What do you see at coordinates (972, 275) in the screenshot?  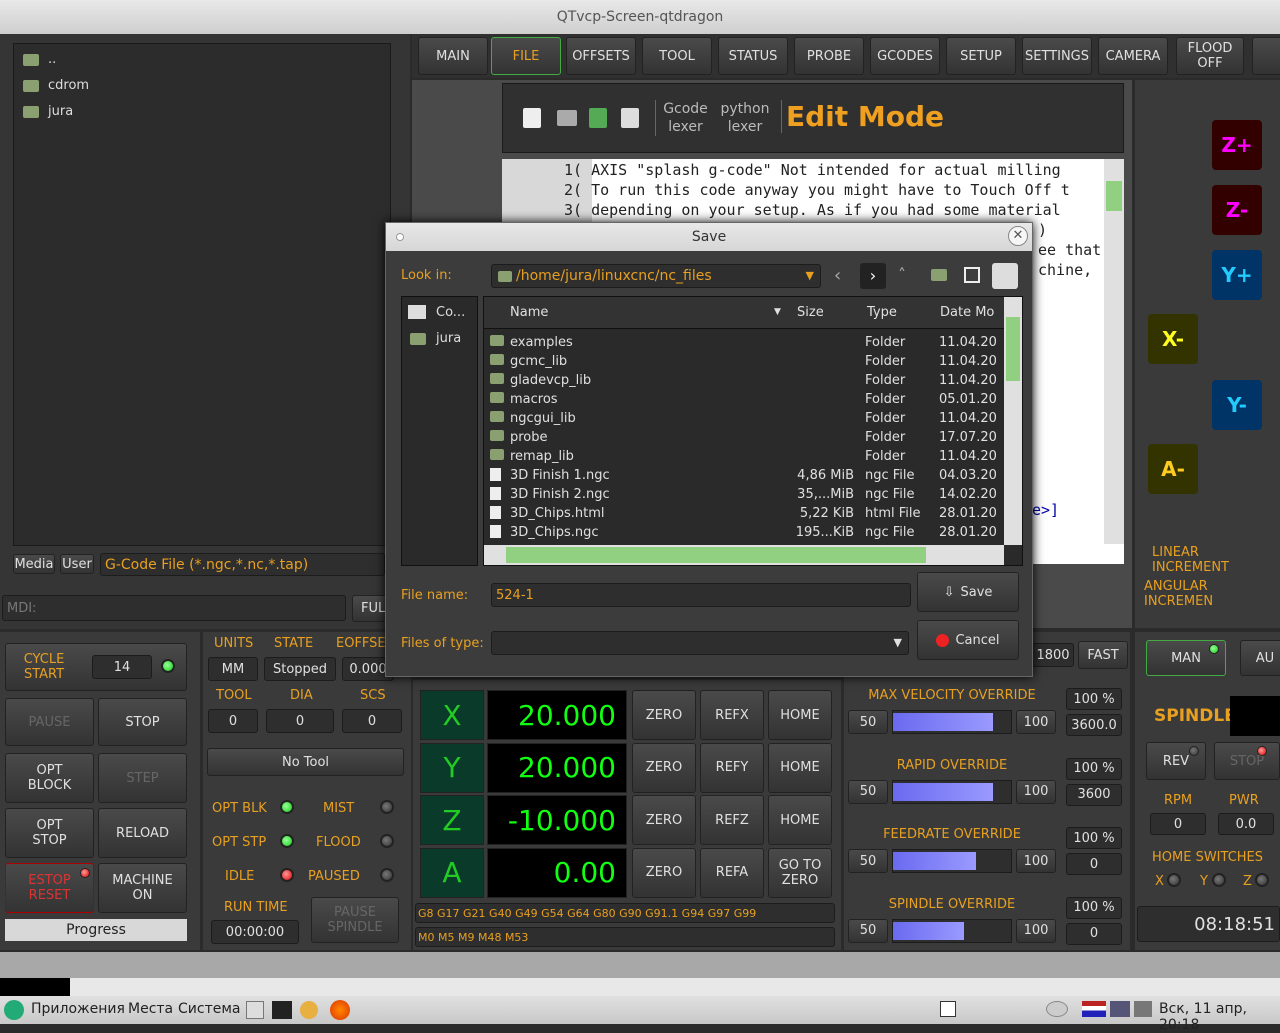 I see `list-view-icon` at bounding box center [972, 275].